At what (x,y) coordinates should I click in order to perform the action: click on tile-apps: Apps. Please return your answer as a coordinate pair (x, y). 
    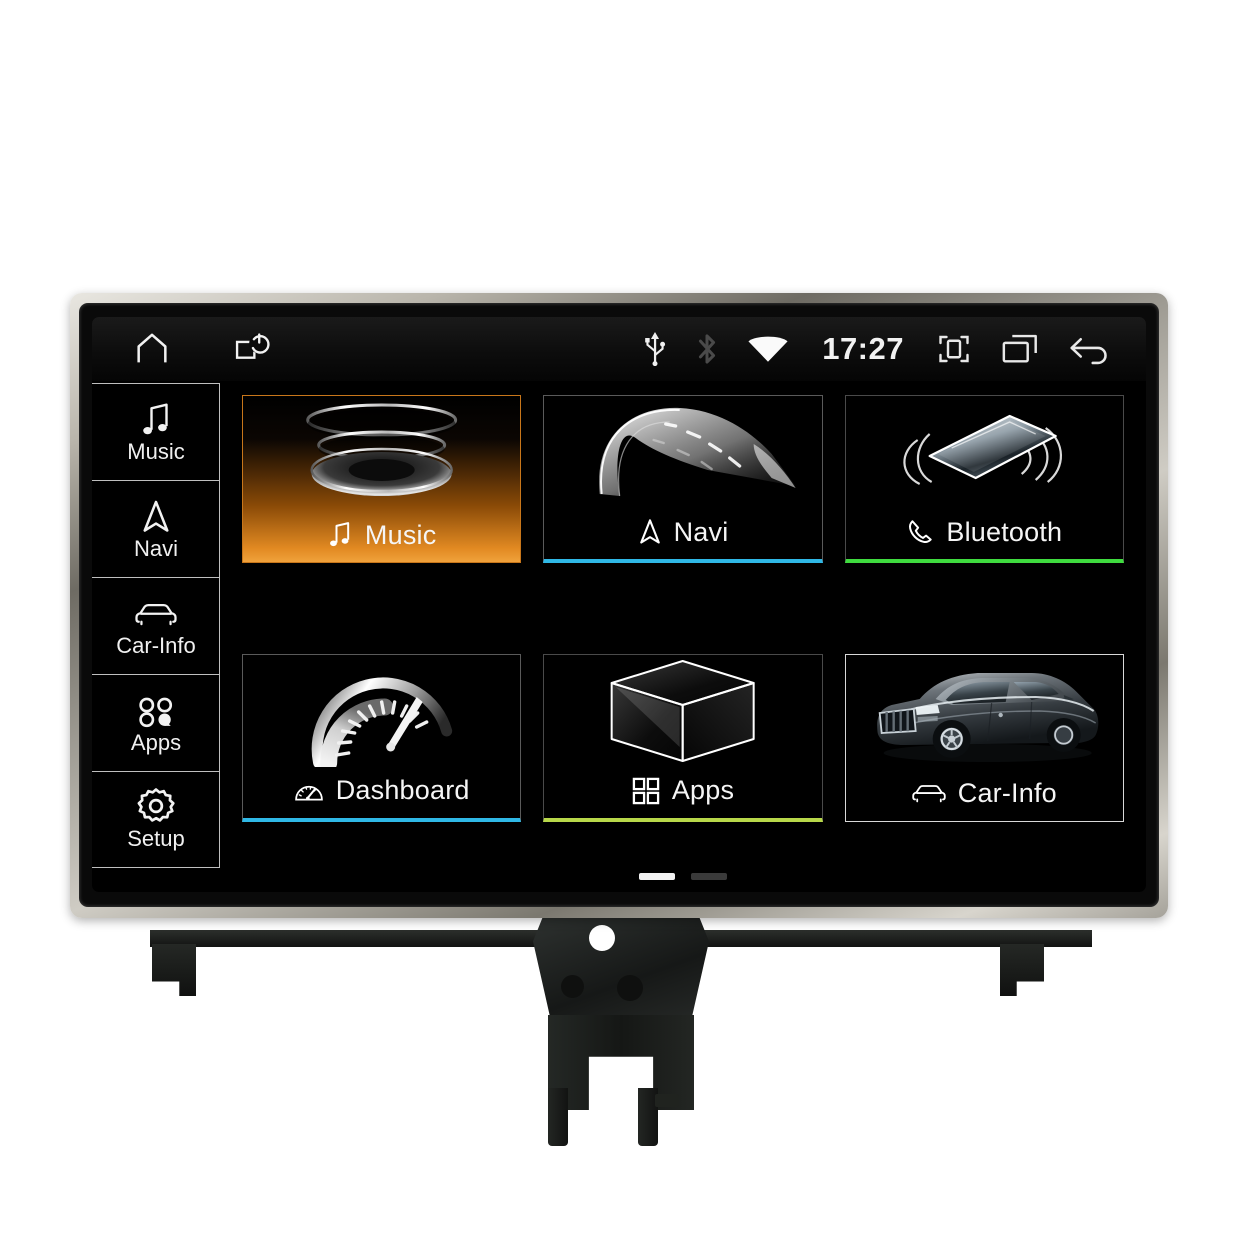
    Looking at the image, I should click on (683, 737).